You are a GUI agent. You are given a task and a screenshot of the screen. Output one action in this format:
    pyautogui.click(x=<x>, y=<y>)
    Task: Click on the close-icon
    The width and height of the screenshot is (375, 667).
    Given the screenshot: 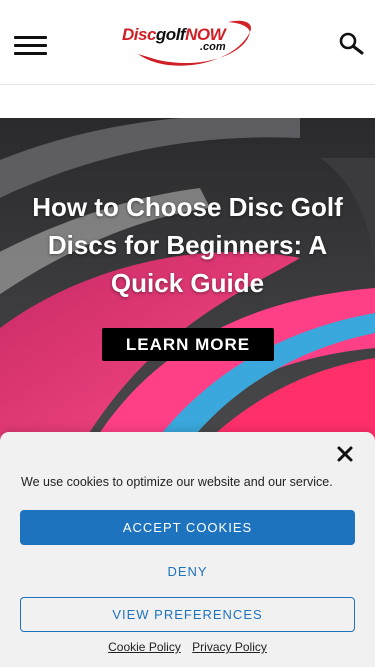 What is the action you would take?
    pyautogui.click(x=345, y=454)
    